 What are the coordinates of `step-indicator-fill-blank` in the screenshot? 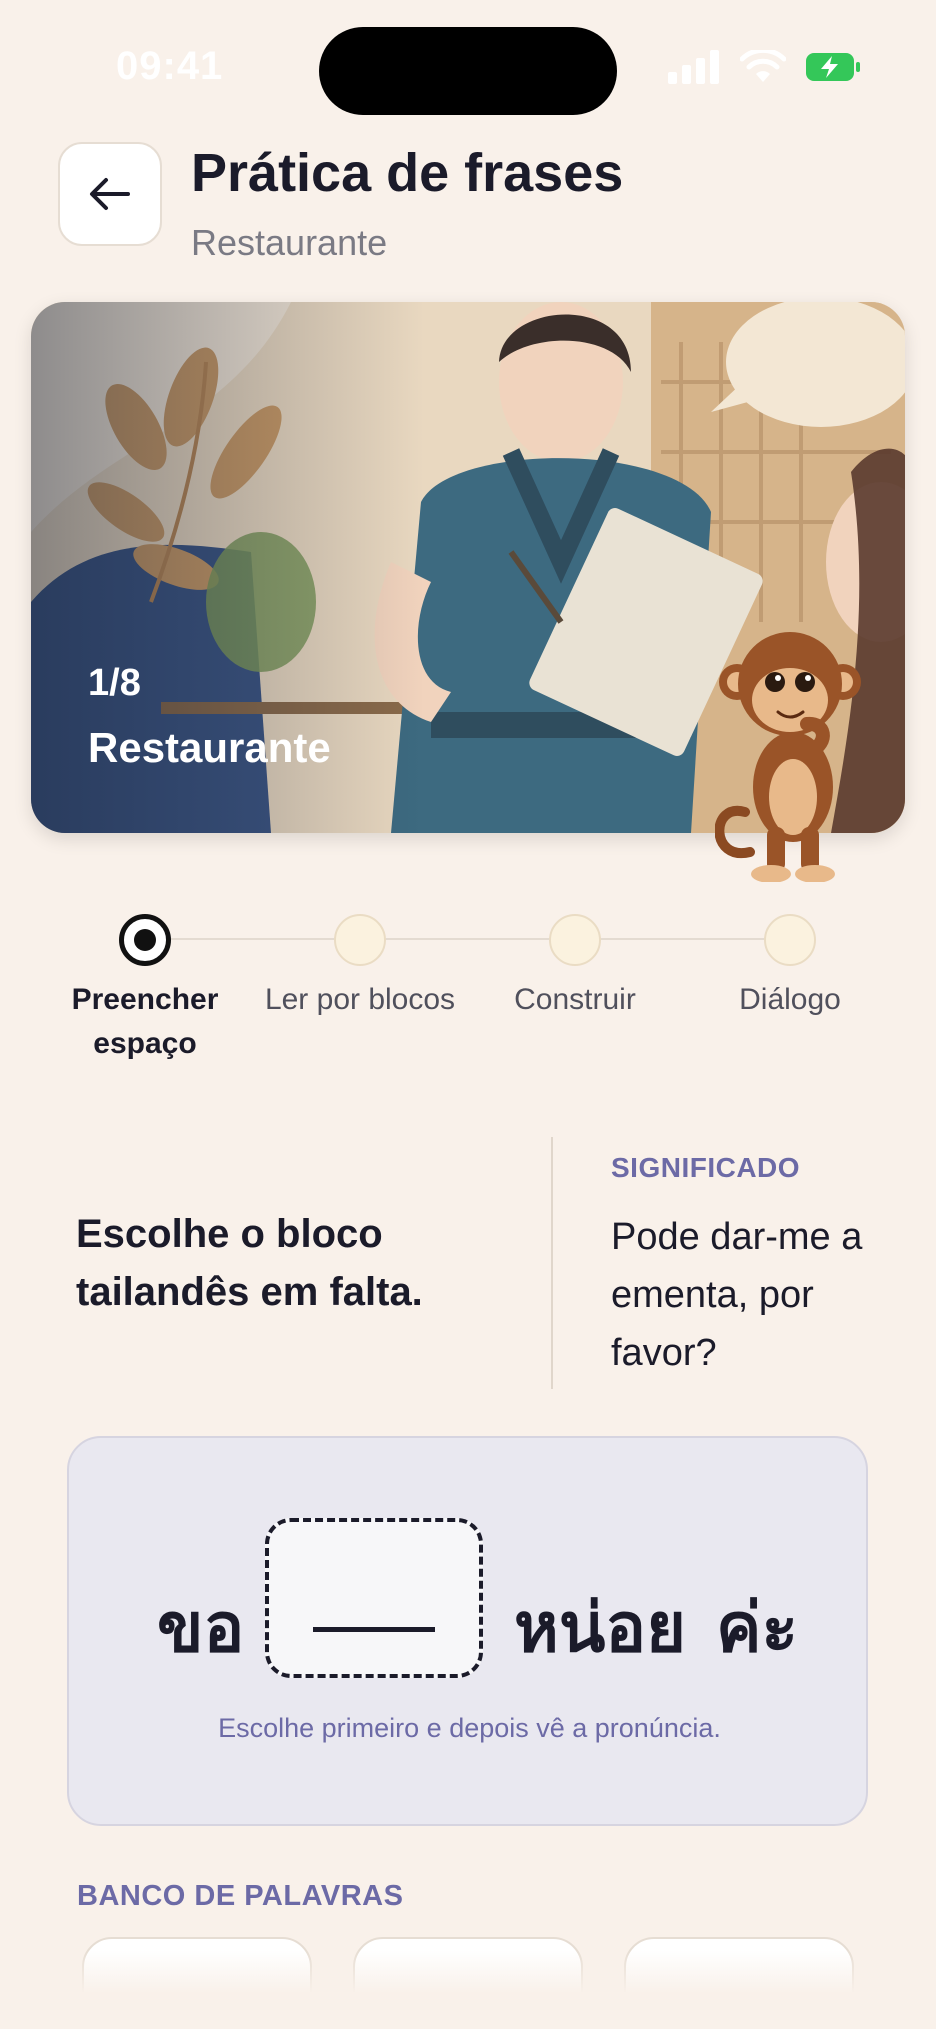 It's located at (145, 940).